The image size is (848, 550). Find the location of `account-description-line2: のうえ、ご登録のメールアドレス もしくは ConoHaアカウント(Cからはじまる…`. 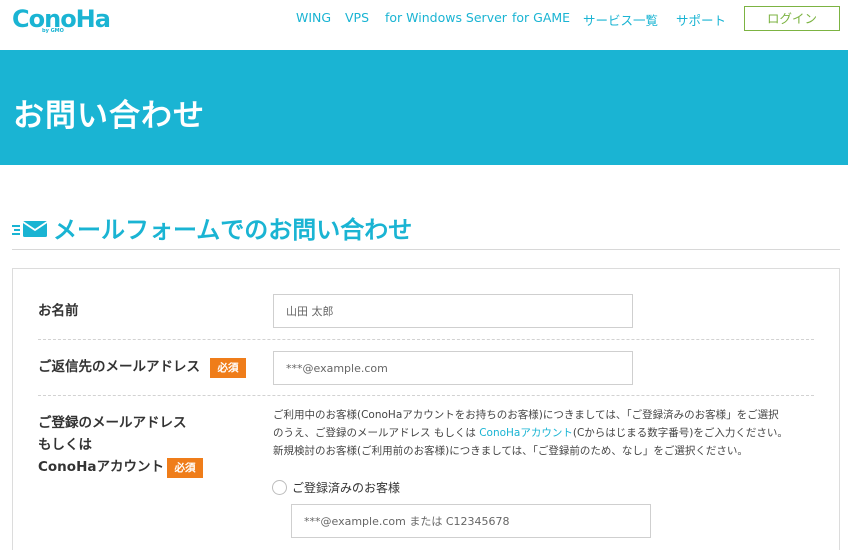

account-description-line2: のうえ、ご登録のメールアドレス もしくは ConoHaアカウント(Cからはじまる… is located at coordinates (530, 433).